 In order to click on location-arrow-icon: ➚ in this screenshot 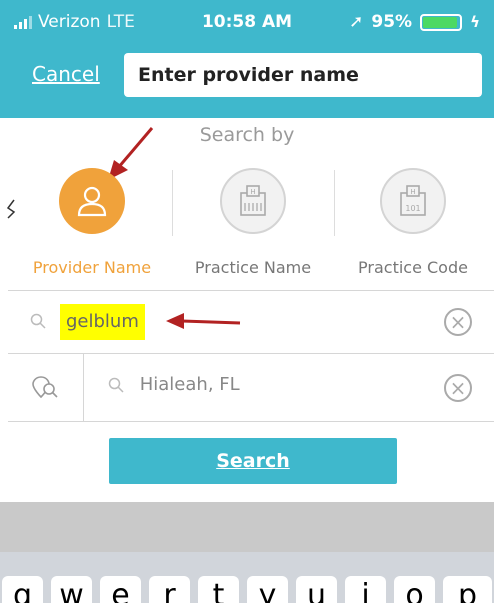, I will do `click(356, 22)`.